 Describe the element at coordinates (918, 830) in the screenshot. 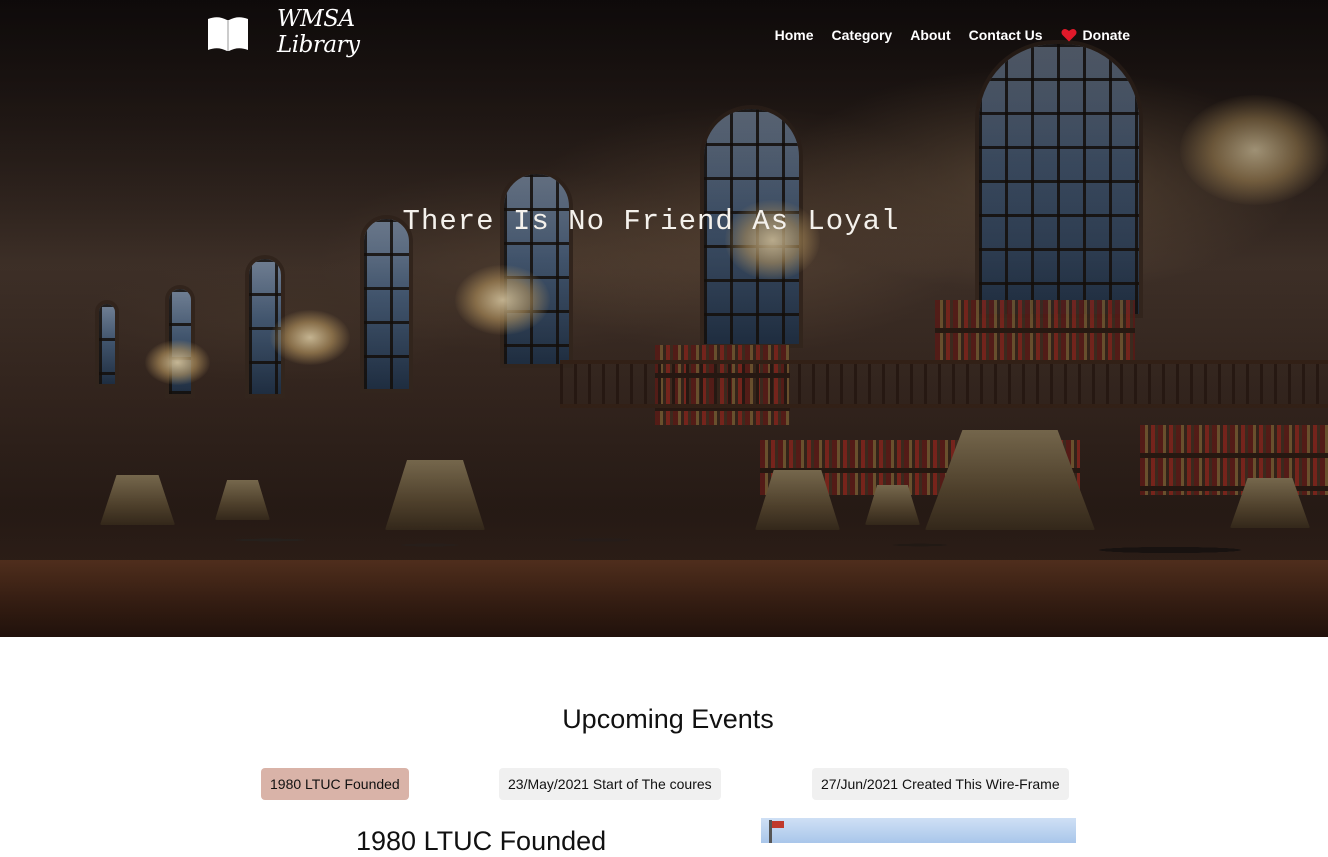

I see `event-photo` at that location.